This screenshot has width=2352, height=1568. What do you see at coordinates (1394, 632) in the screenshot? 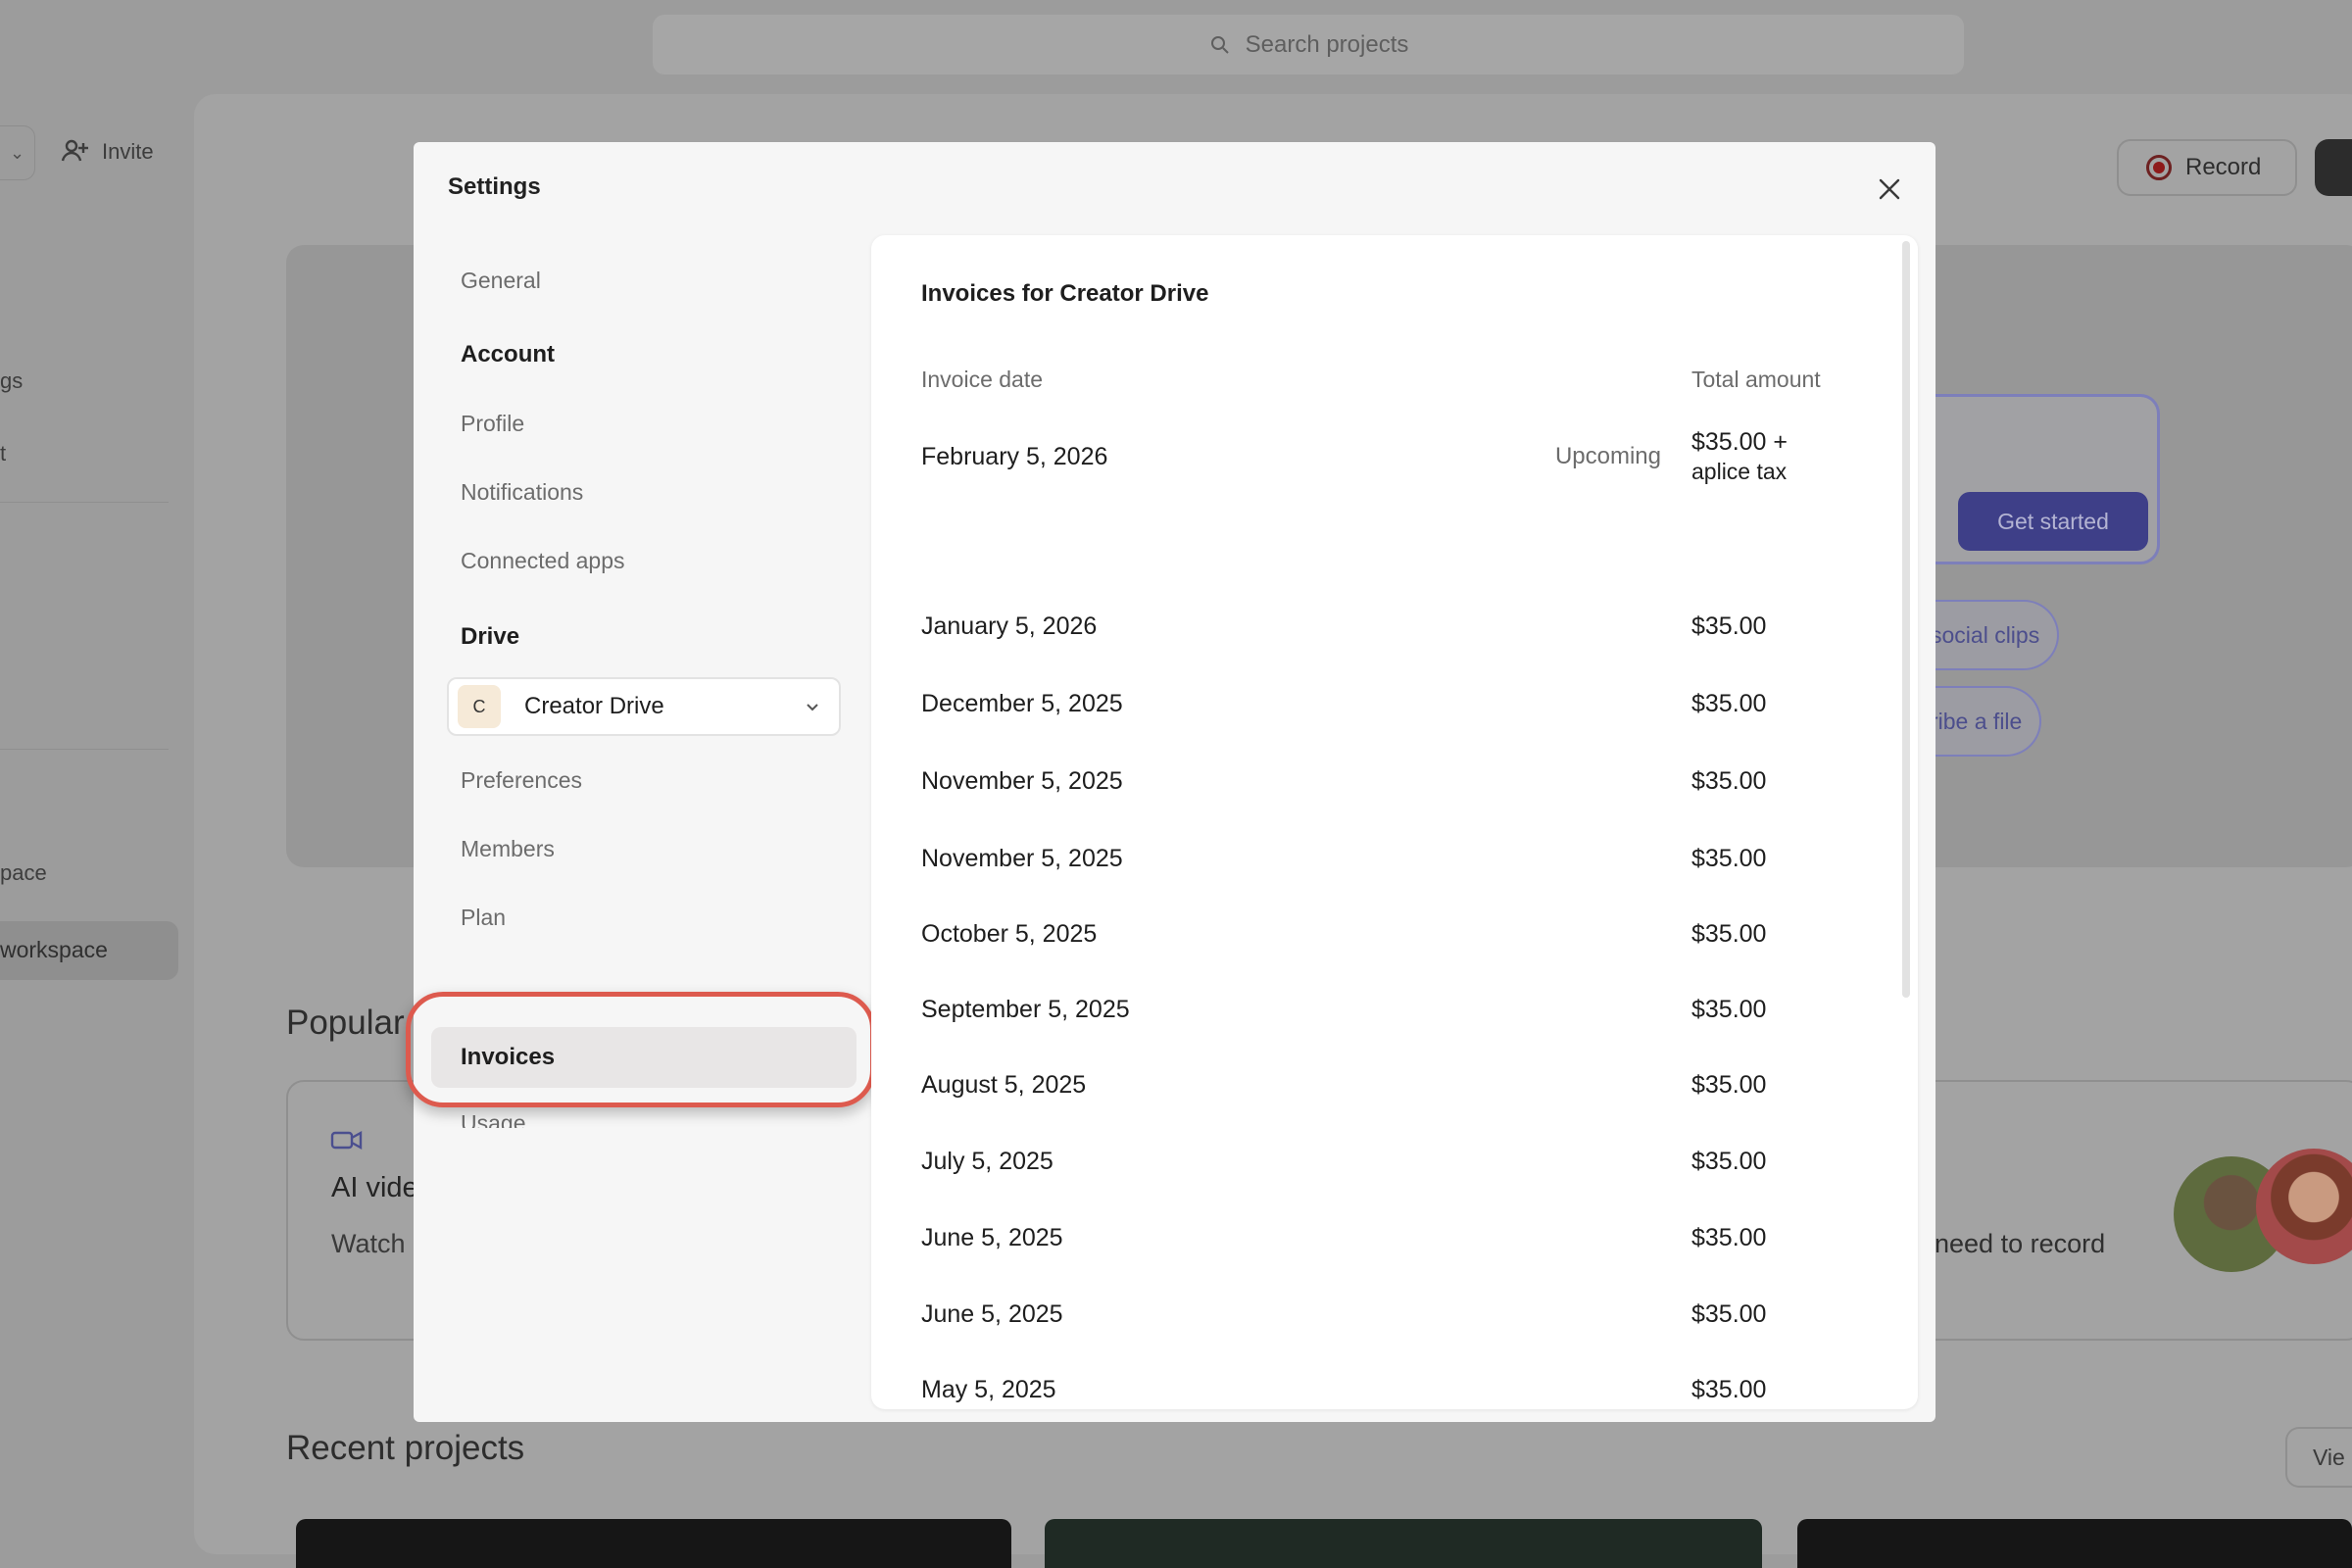
I see `invoice-row: January 5, 2026 $35.00` at bounding box center [1394, 632].